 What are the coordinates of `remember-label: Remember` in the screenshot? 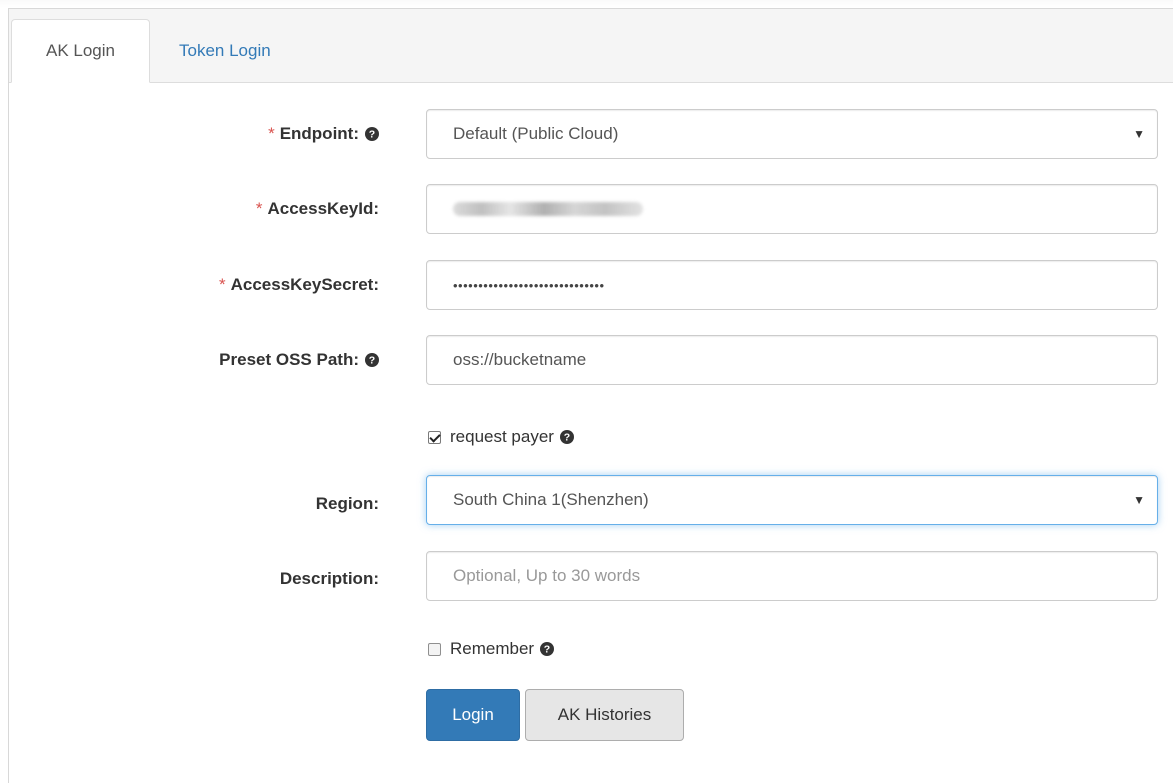 It's located at (492, 648).